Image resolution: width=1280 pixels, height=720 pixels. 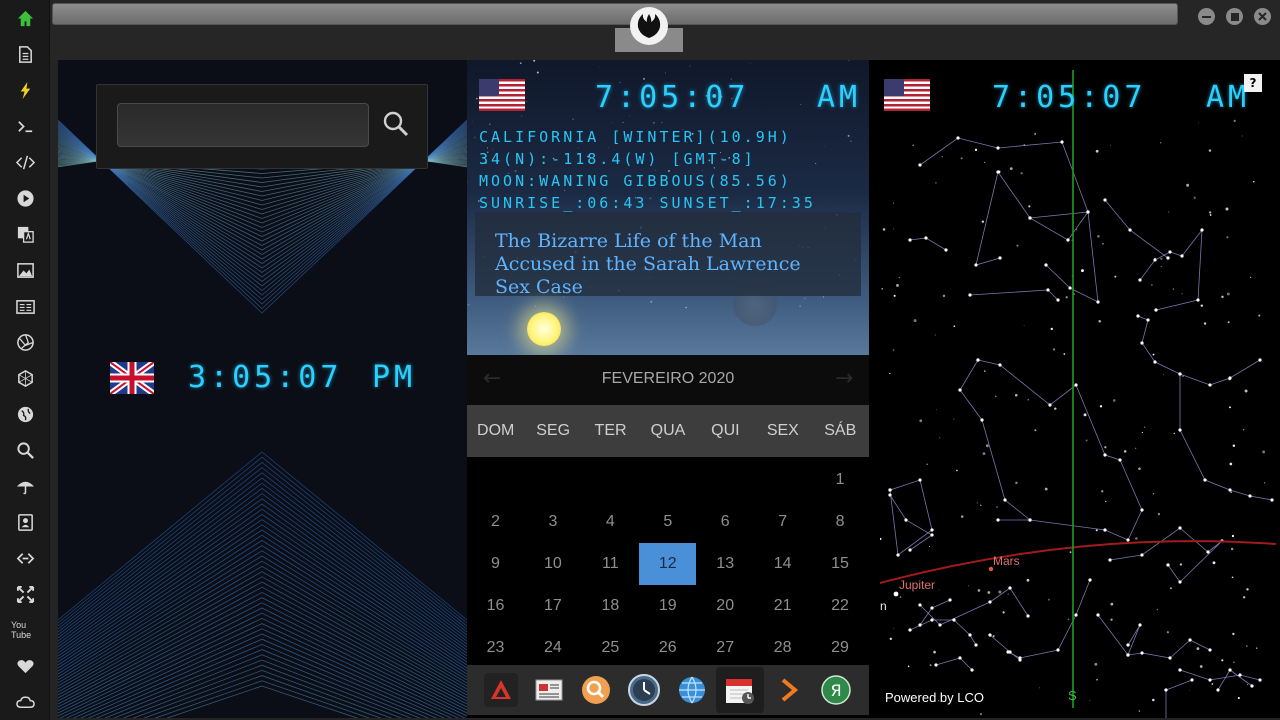 I want to click on expand-icon, so click(x=25, y=594).